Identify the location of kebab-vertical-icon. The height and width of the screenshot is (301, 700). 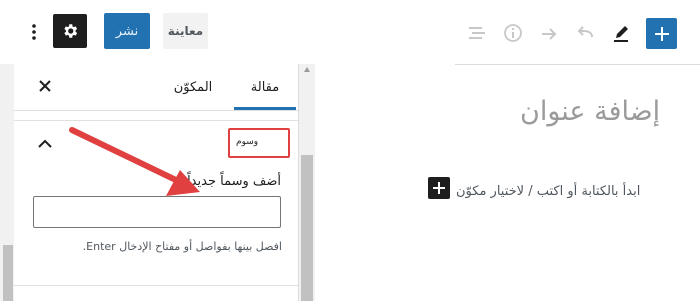
(34, 32).